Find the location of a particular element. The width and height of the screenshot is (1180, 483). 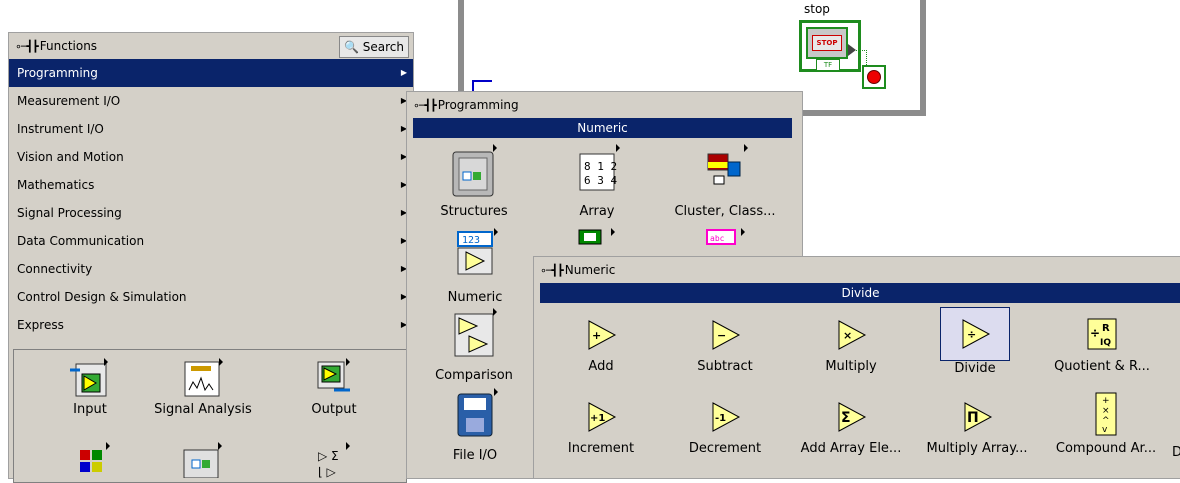

decrement-label: Decrement is located at coordinates (725, 448).